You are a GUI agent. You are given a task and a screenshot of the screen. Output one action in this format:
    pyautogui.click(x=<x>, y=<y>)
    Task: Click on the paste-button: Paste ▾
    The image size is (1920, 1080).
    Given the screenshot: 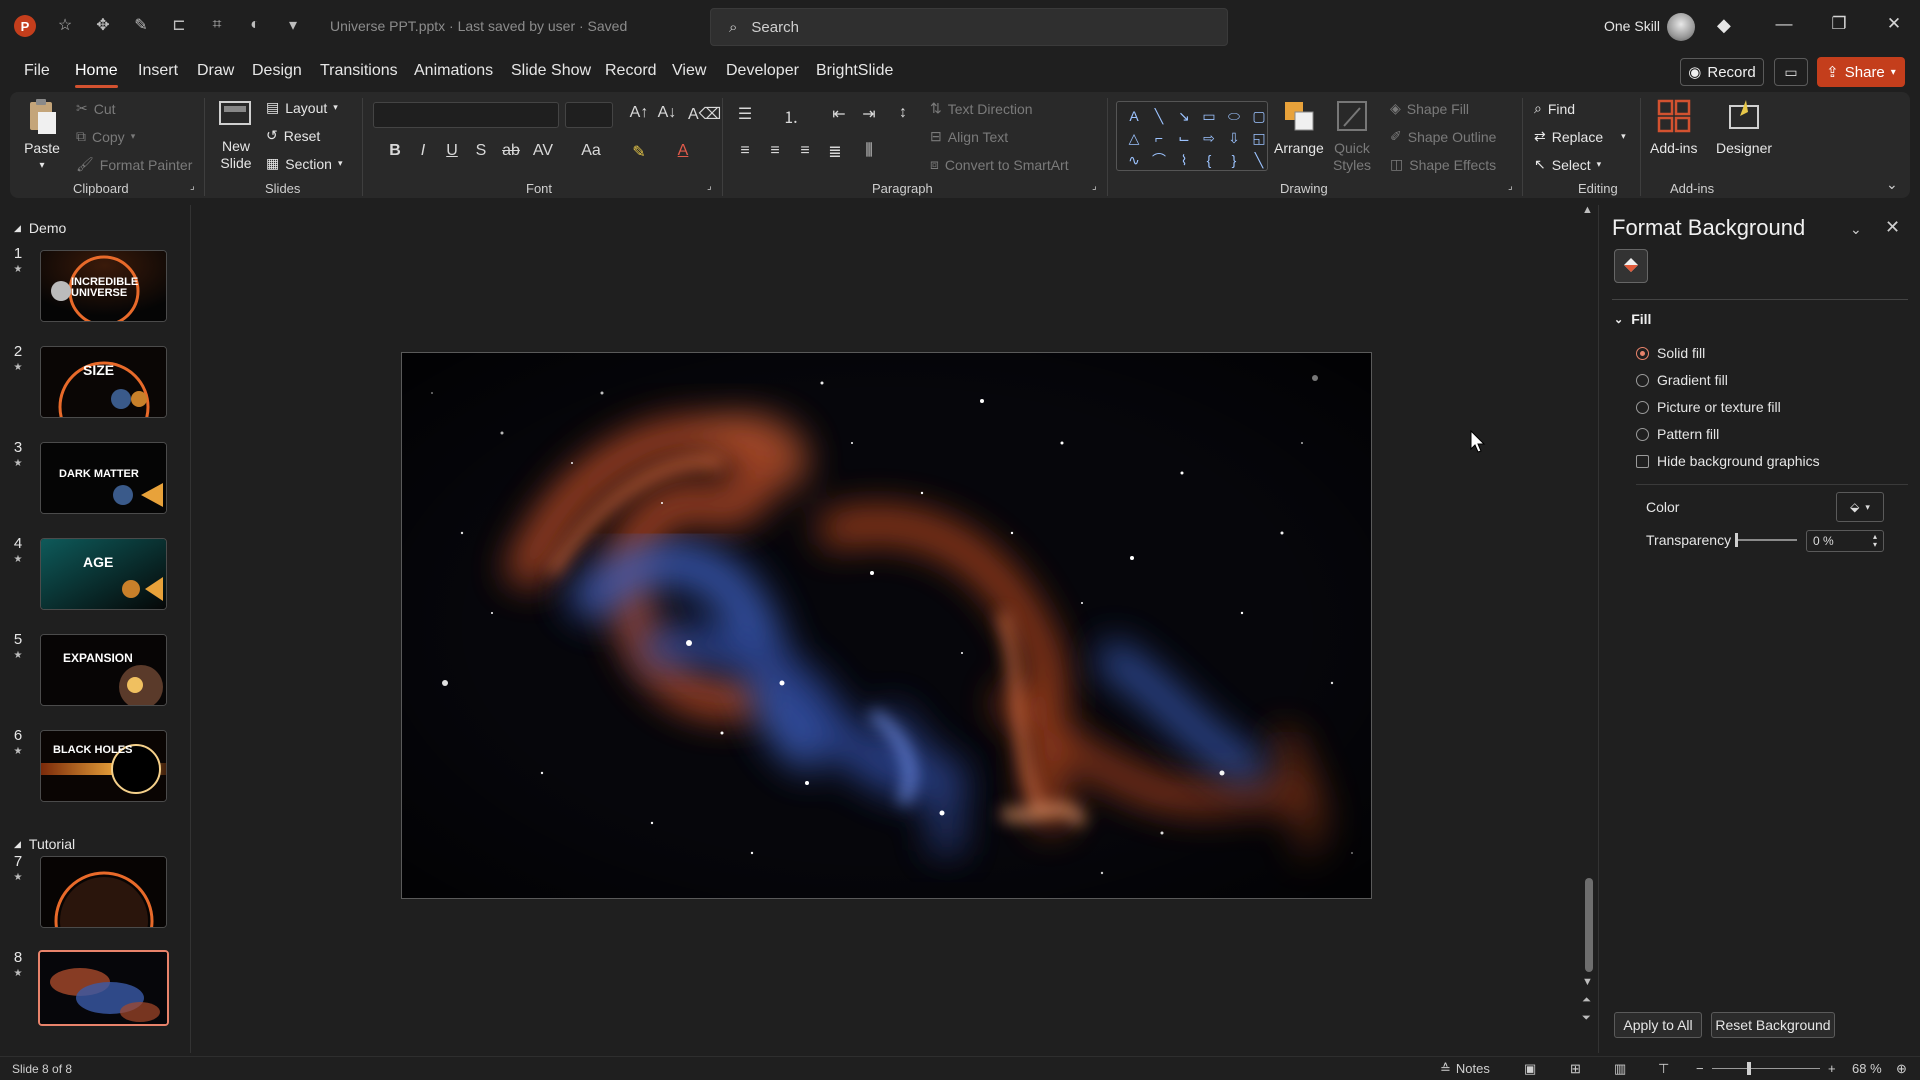 What is the action you would take?
    pyautogui.click(x=42, y=136)
    